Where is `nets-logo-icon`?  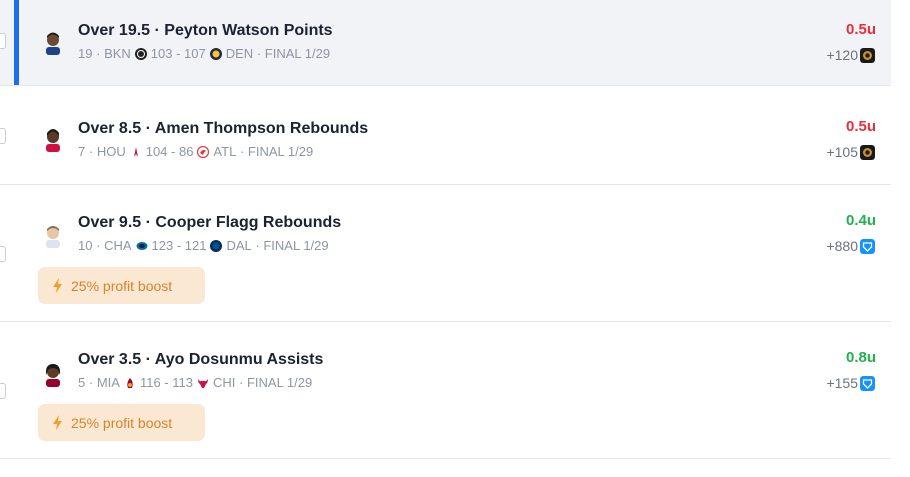 nets-logo-icon is located at coordinates (140, 53).